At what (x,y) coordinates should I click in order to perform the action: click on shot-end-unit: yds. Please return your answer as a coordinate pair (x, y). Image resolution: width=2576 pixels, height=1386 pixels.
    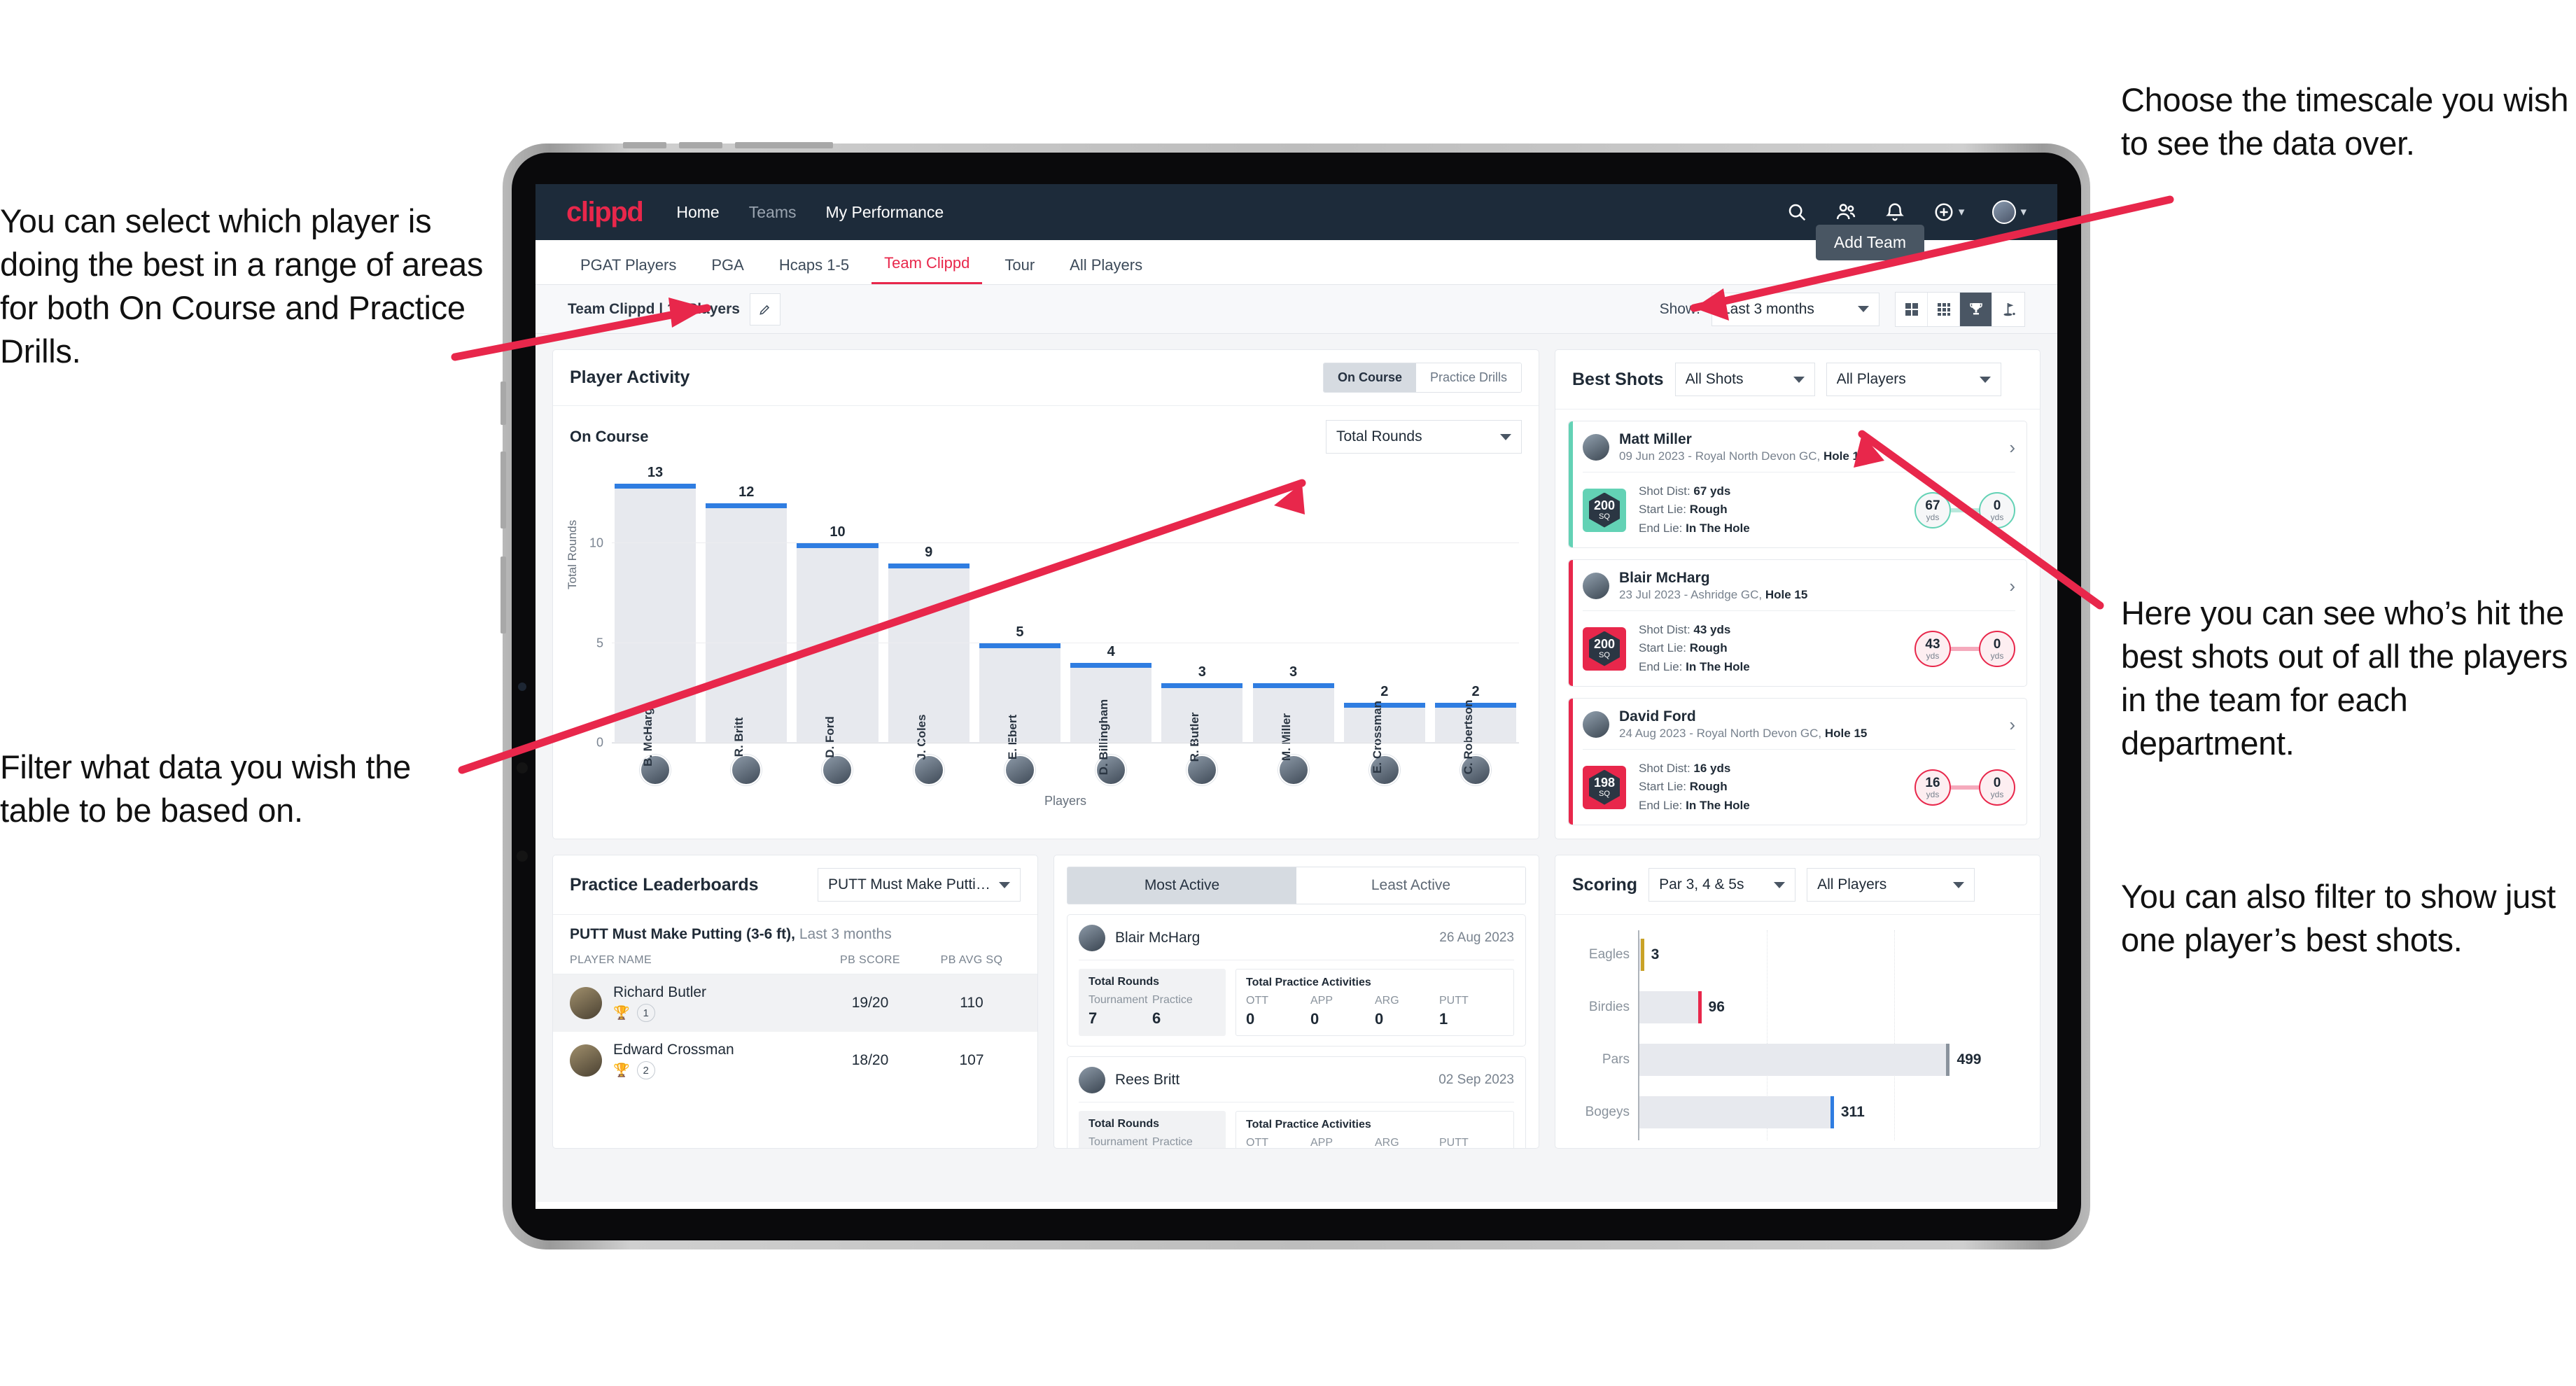
    Looking at the image, I should click on (1997, 517).